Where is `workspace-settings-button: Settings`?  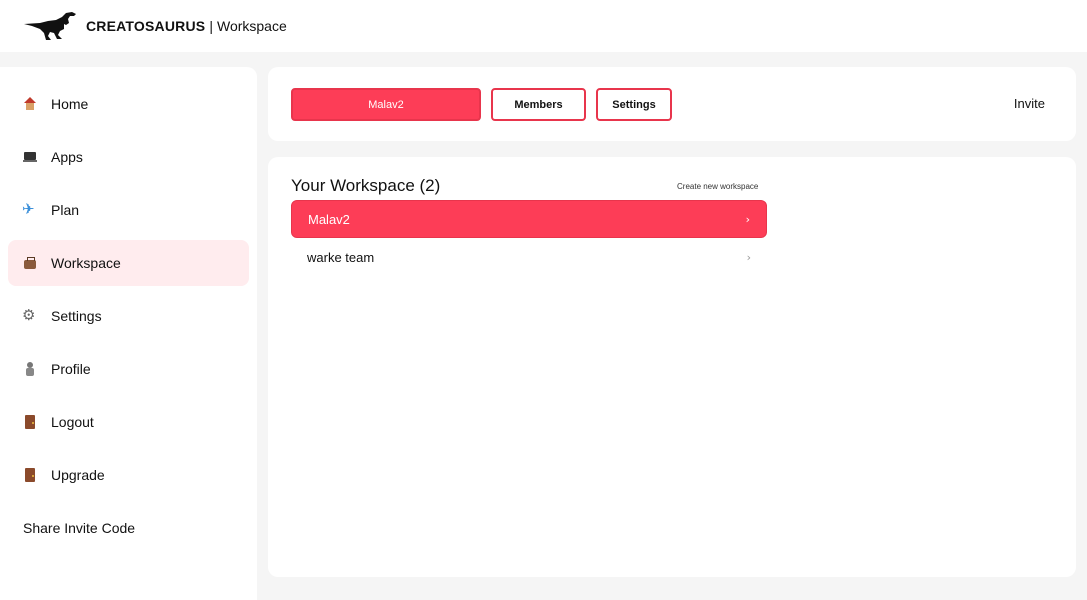
workspace-settings-button: Settings is located at coordinates (634, 104).